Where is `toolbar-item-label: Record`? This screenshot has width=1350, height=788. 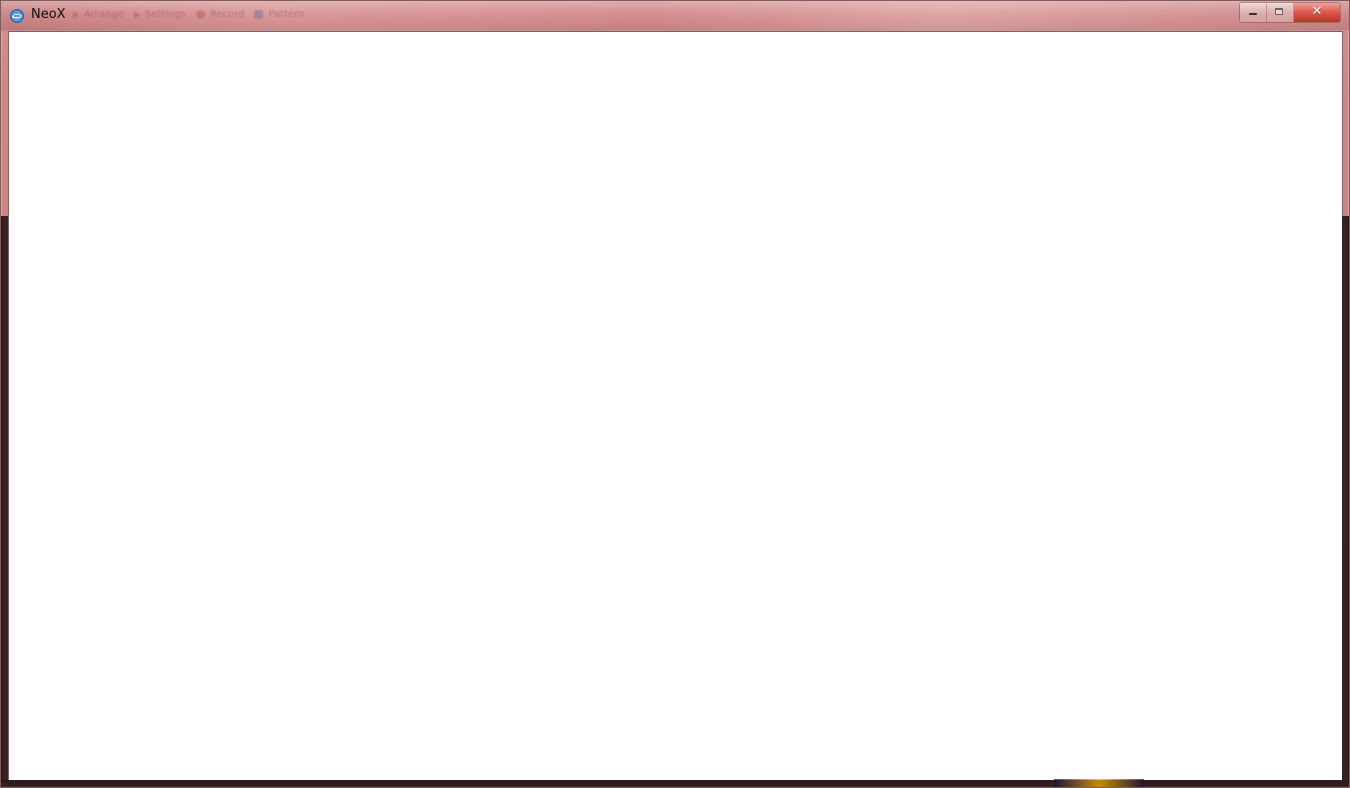
toolbar-item-label: Record is located at coordinates (227, 14).